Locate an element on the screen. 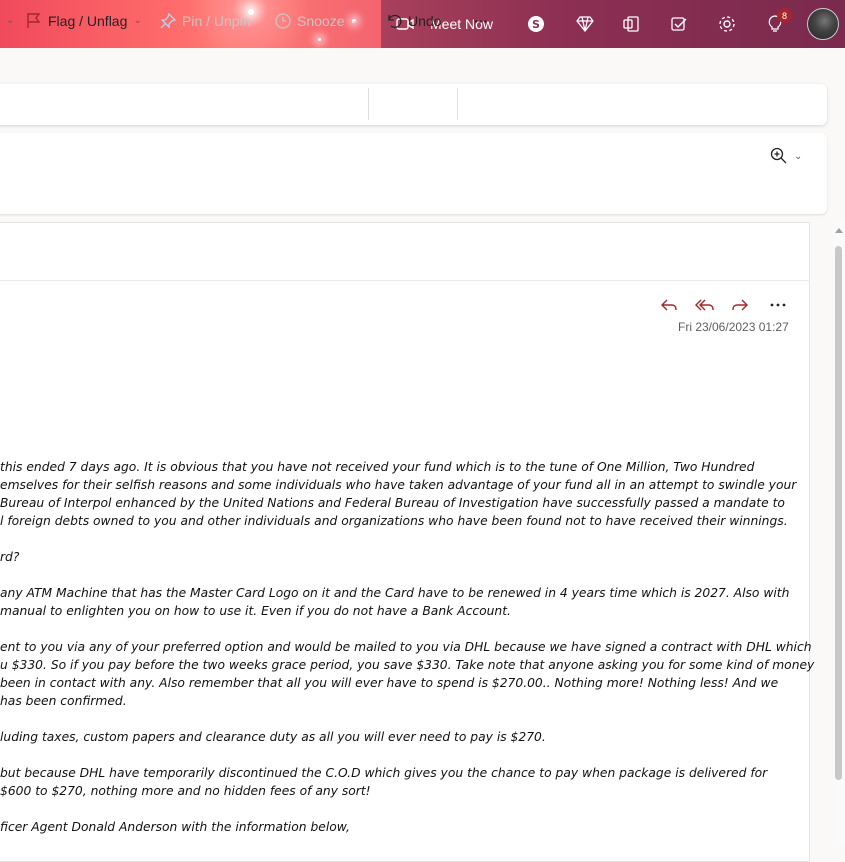  skype-icon: S is located at coordinates (536, 24).